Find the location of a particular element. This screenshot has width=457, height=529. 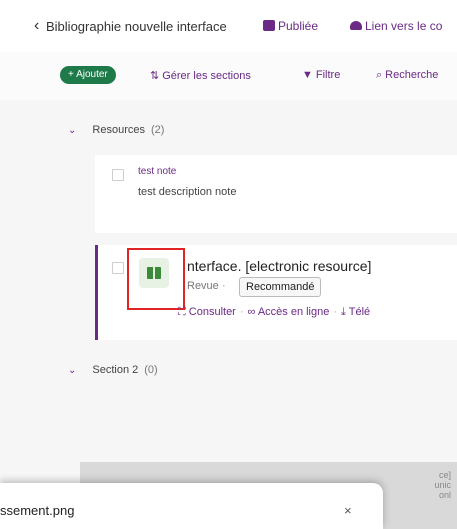

section-count: (2) is located at coordinates (157, 130).